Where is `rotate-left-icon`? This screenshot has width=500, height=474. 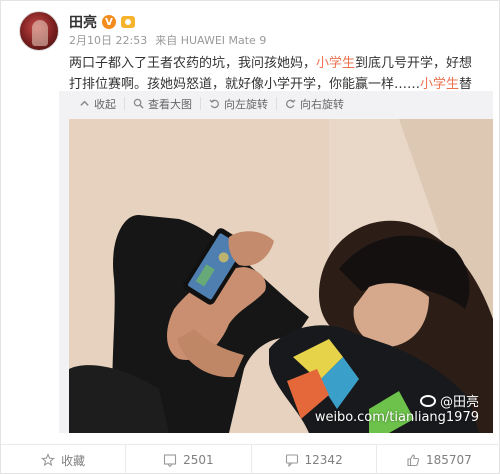 rotate-left-icon is located at coordinates (214, 104).